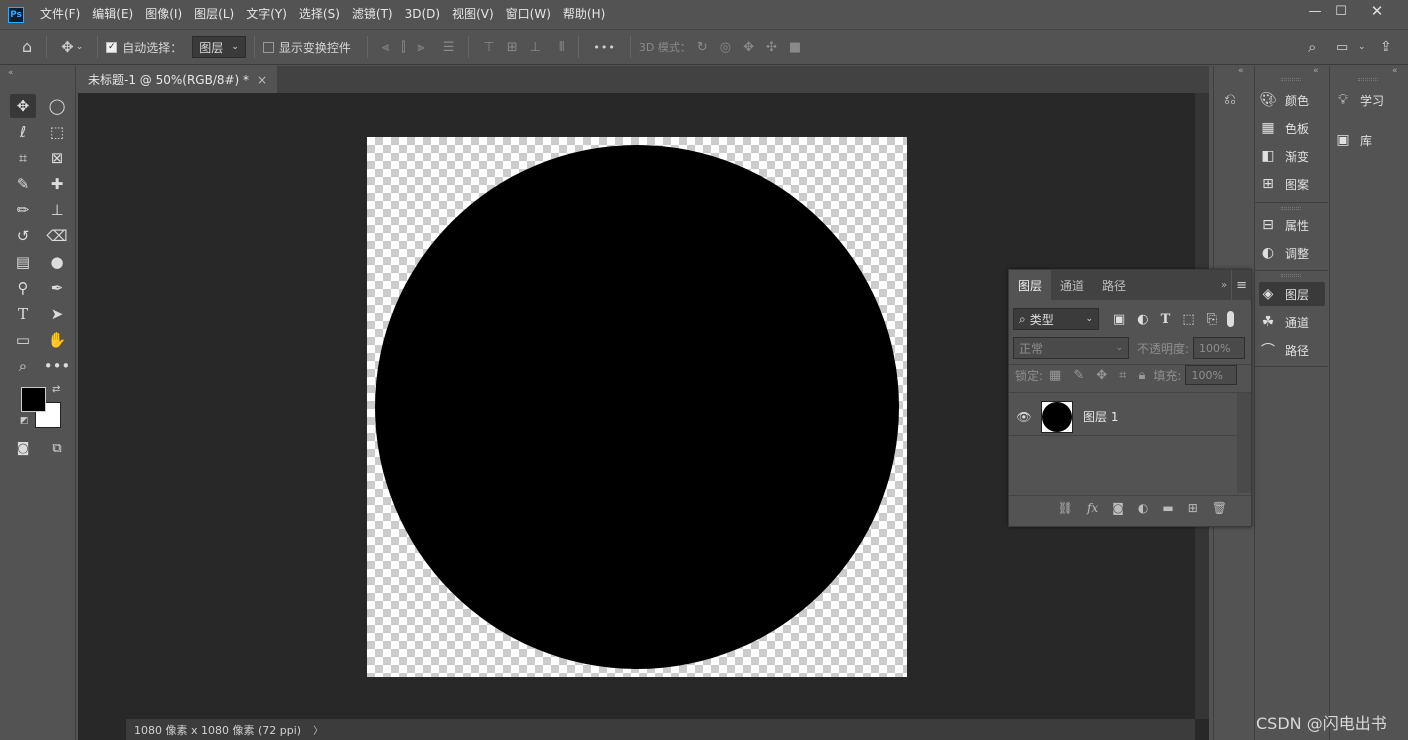 The width and height of the screenshot is (1408, 740). Describe the element at coordinates (449, 47) in the screenshot. I see `distribute-vertical-icon: ☰` at that location.